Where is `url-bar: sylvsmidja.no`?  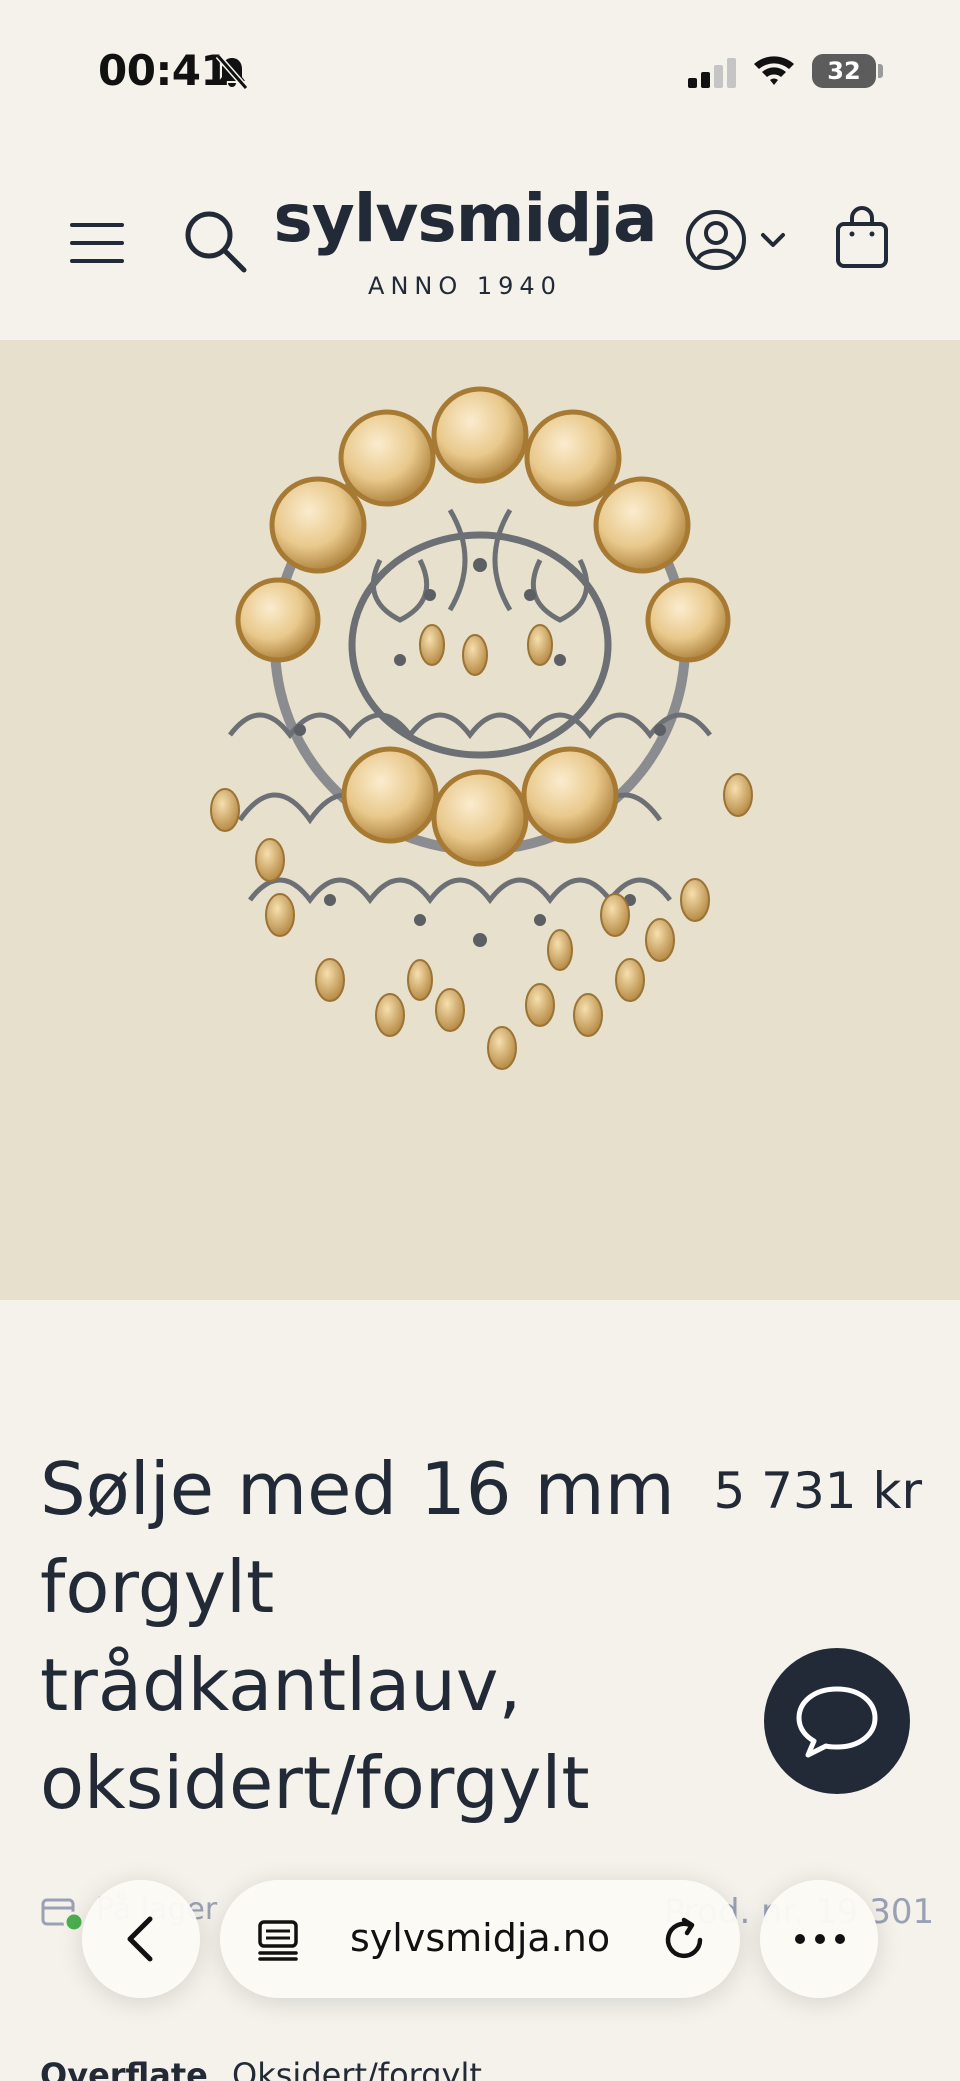
url-bar: sylvsmidja.no is located at coordinates (480, 1939).